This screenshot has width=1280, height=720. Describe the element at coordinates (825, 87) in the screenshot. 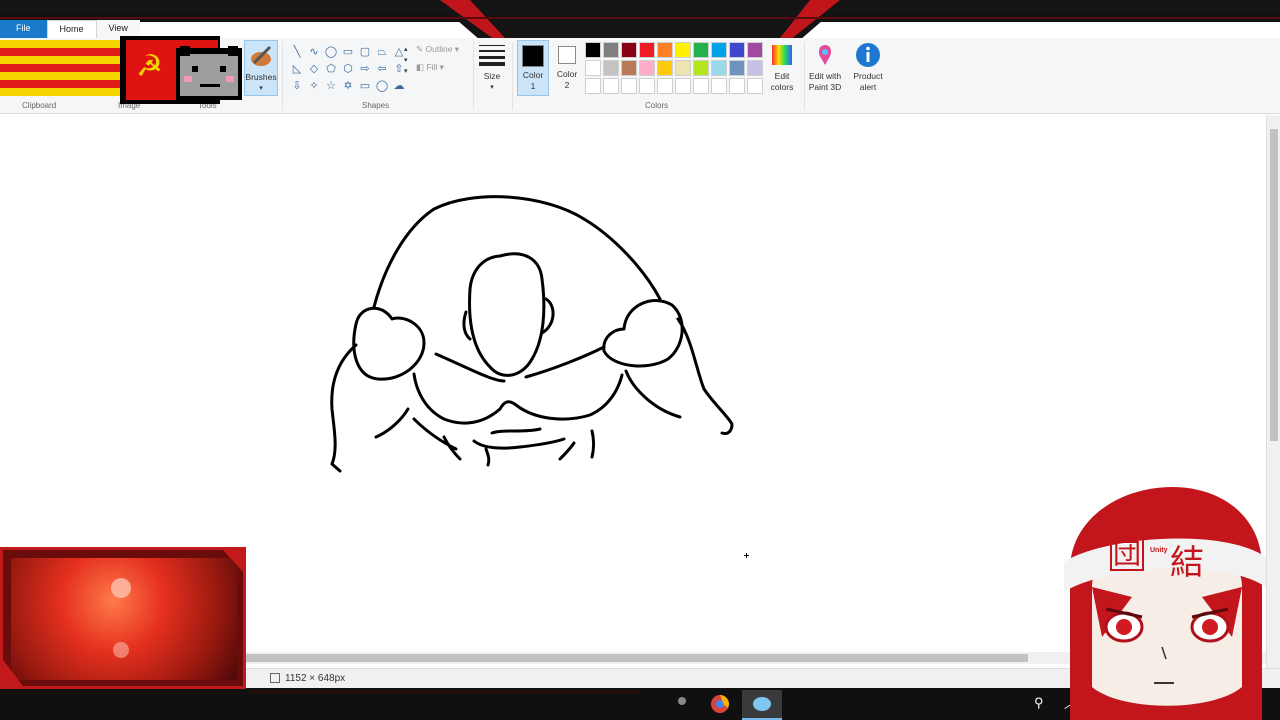

I see `edit-paint3d-label-b: Paint 3D` at that location.